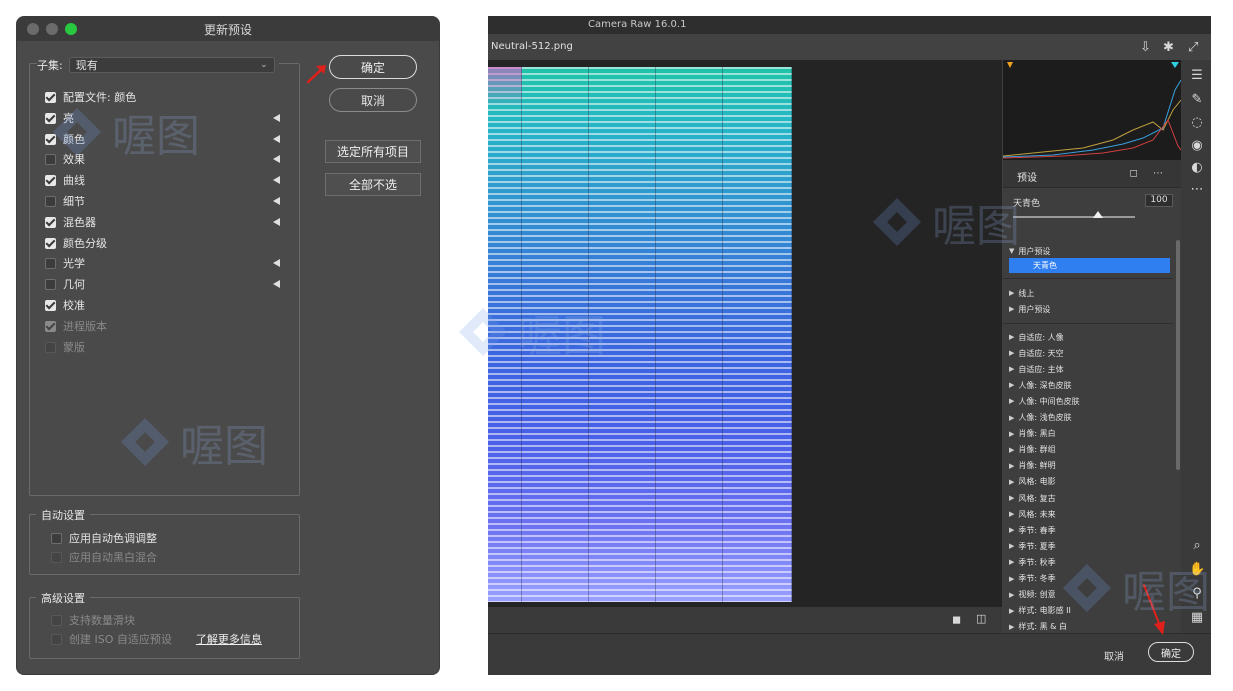  What do you see at coordinates (1036, 353) in the screenshot?
I see `preset-item: ▶ 自适应: 天空` at bounding box center [1036, 353].